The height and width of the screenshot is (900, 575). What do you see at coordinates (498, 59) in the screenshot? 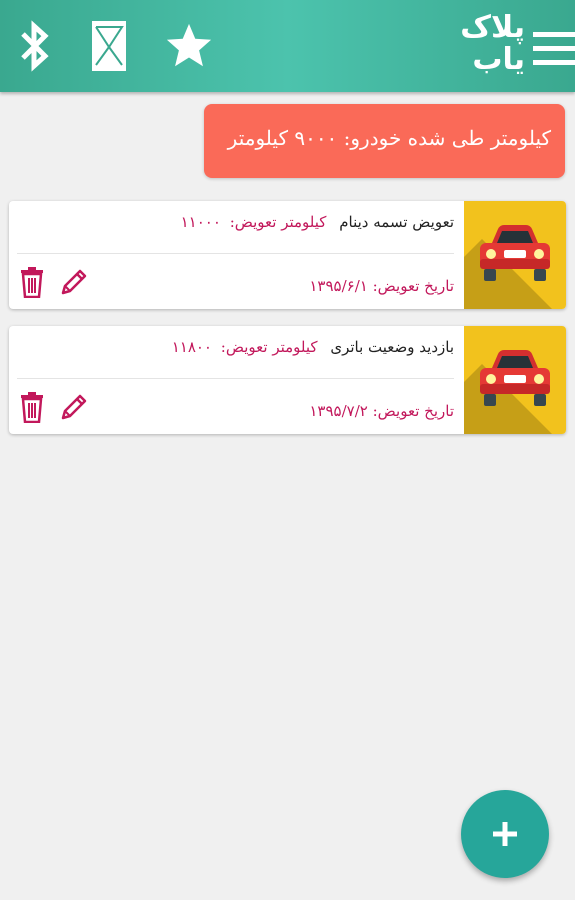
I see `logo-line-2: یاب` at bounding box center [498, 59].